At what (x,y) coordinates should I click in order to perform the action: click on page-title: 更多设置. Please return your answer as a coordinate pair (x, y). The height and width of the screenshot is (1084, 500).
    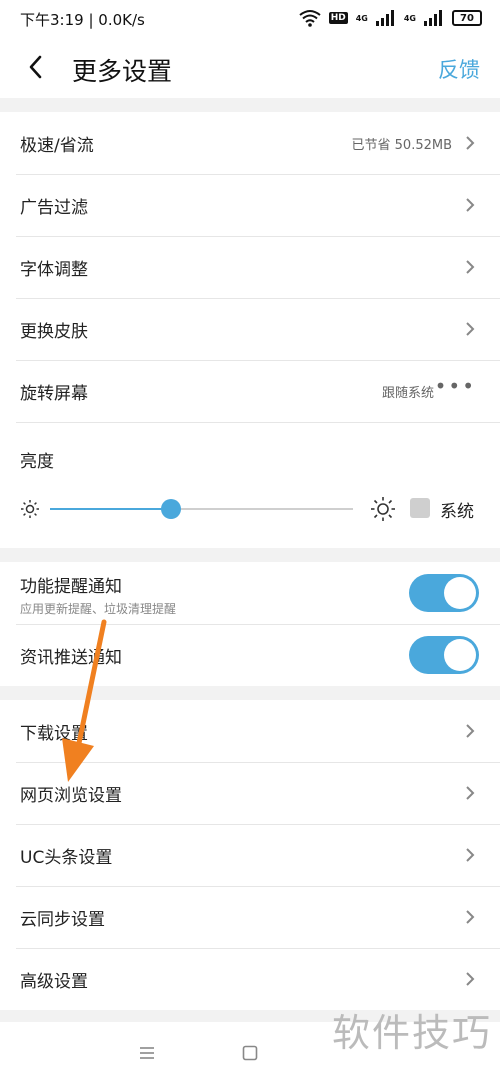
    Looking at the image, I should click on (122, 71).